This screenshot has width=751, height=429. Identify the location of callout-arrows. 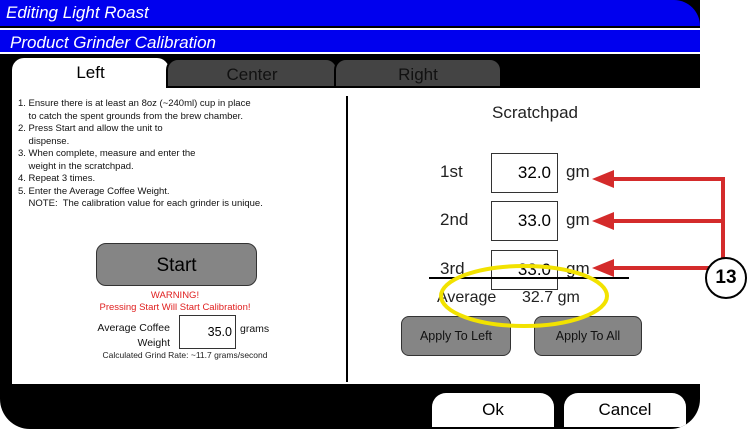
(658, 223).